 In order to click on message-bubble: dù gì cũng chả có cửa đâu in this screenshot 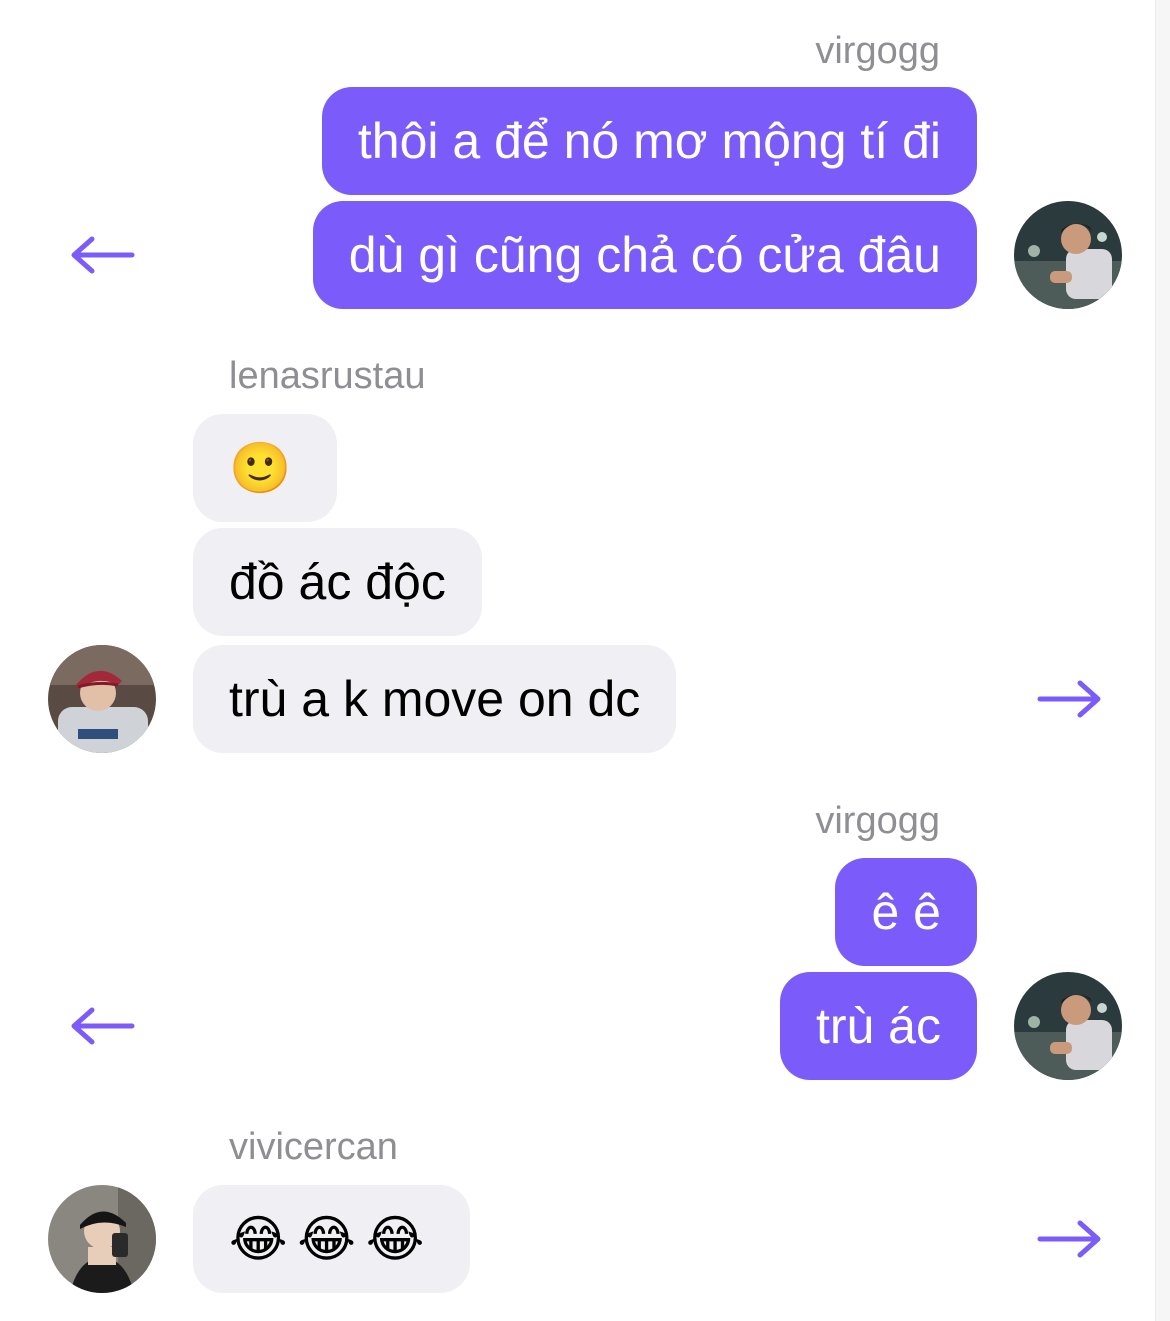, I will do `click(644, 255)`.